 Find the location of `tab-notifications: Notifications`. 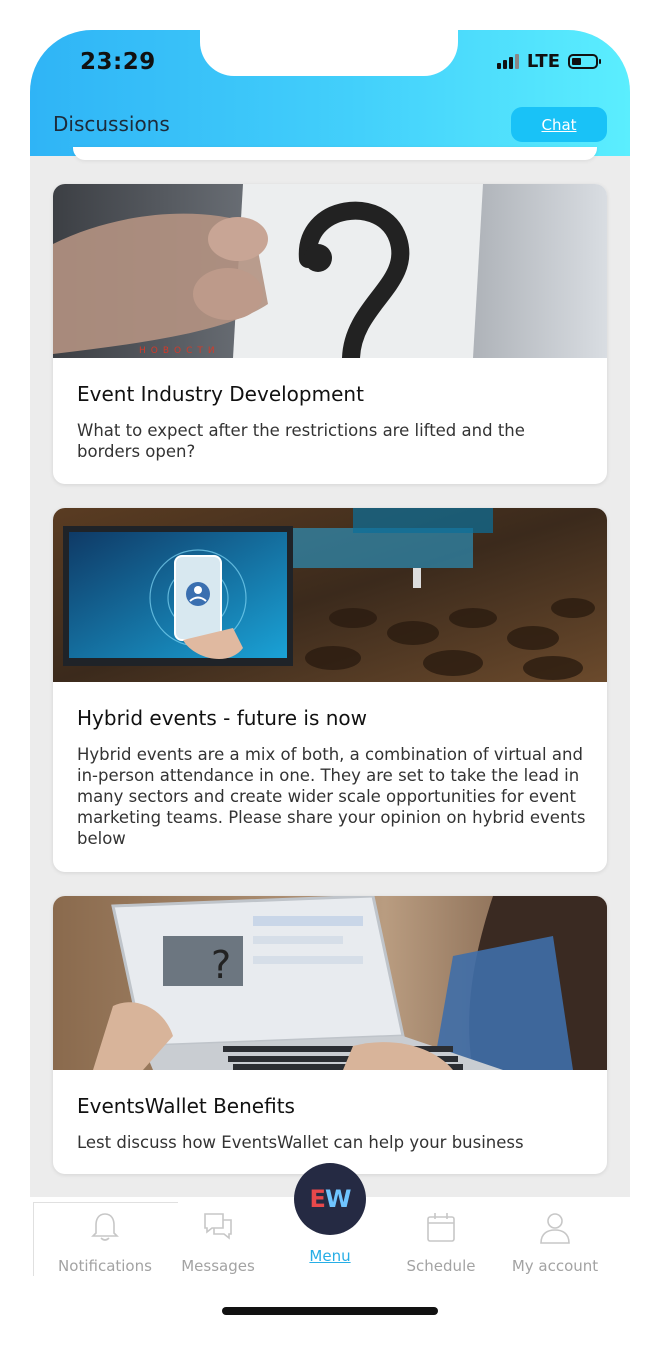

tab-notifications: Notifications is located at coordinates (105, 1236).